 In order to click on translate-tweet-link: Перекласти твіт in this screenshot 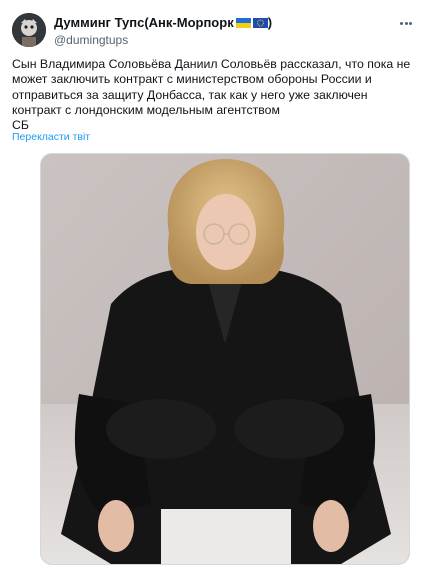, I will do `click(51, 137)`.